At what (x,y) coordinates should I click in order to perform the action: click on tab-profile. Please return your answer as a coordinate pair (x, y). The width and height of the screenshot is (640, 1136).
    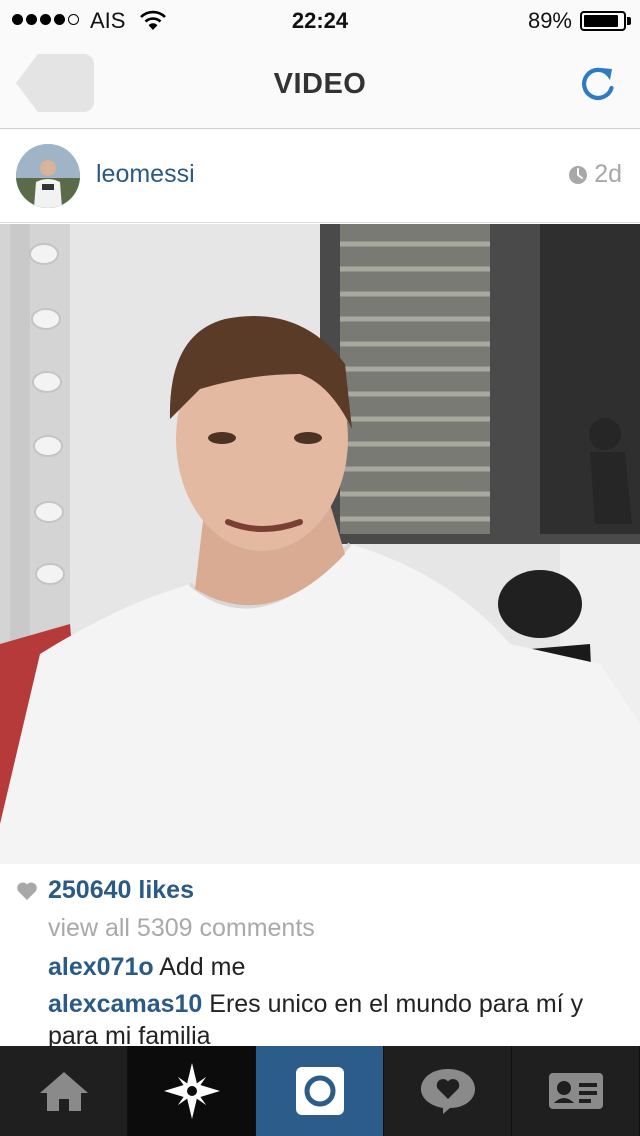
    Looking at the image, I should click on (576, 1091).